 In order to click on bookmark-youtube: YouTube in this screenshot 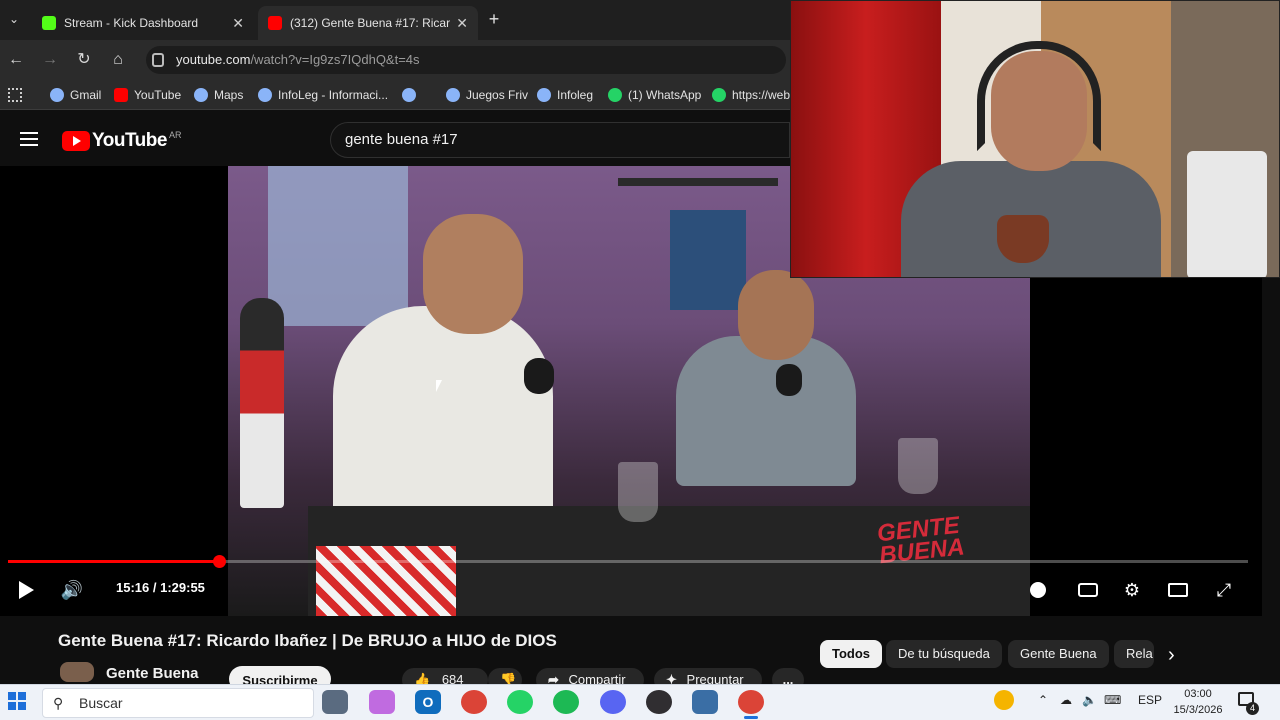, I will do `click(147, 95)`.